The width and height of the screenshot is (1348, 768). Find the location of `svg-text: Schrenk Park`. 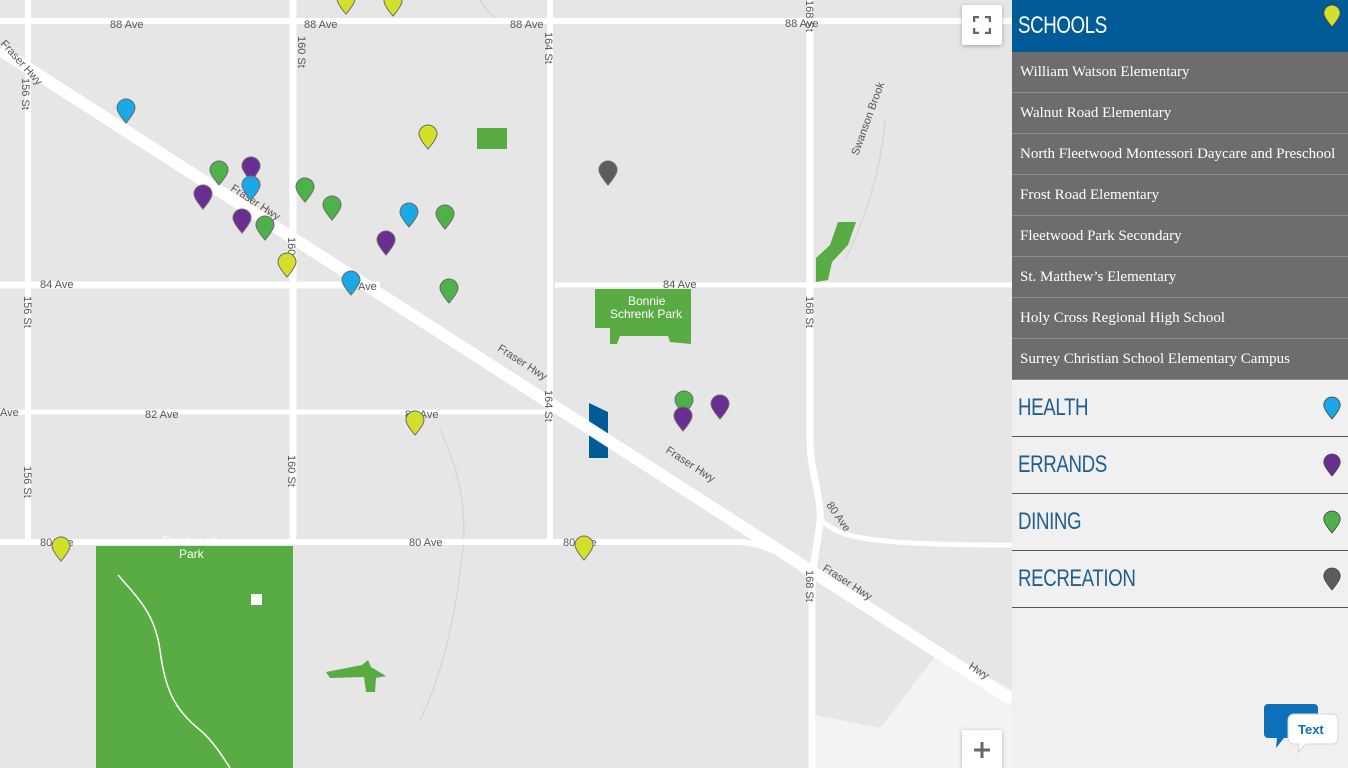

svg-text: Schrenk Park is located at coordinates (646, 314).